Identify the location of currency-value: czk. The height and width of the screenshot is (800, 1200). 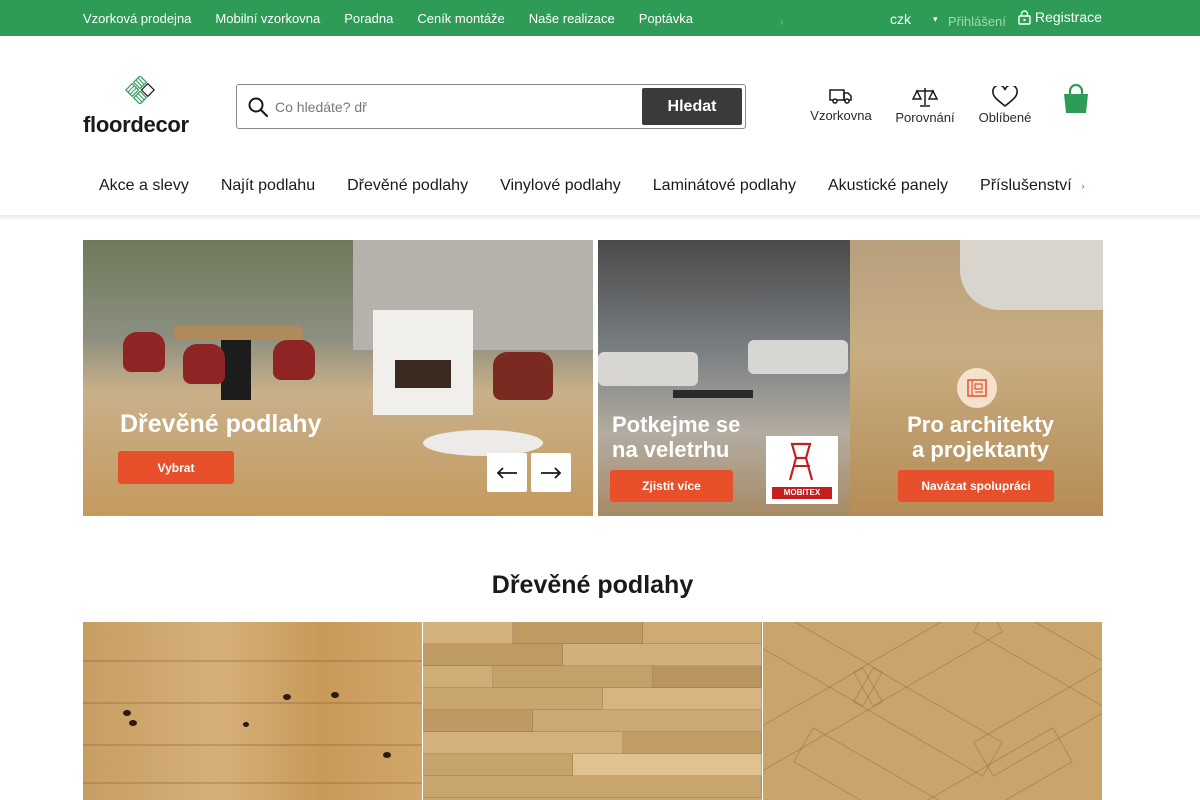
(900, 19).